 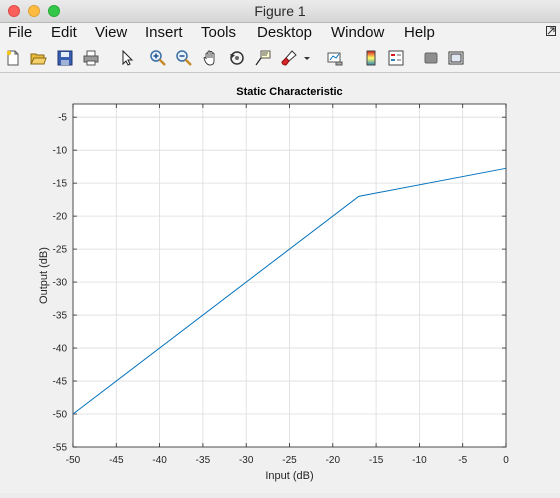 What do you see at coordinates (396, 58) in the screenshot?
I see `legend-icon` at bounding box center [396, 58].